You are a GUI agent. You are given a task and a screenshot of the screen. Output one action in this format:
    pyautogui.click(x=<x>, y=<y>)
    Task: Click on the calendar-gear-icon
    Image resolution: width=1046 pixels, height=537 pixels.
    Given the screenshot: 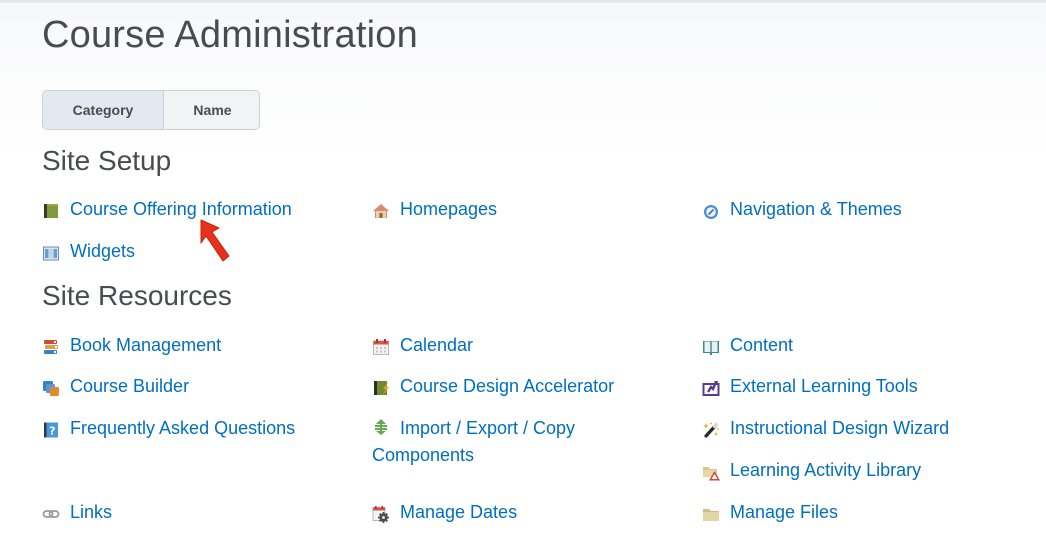 What is the action you would take?
    pyautogui.click(x=381, y=513)
    